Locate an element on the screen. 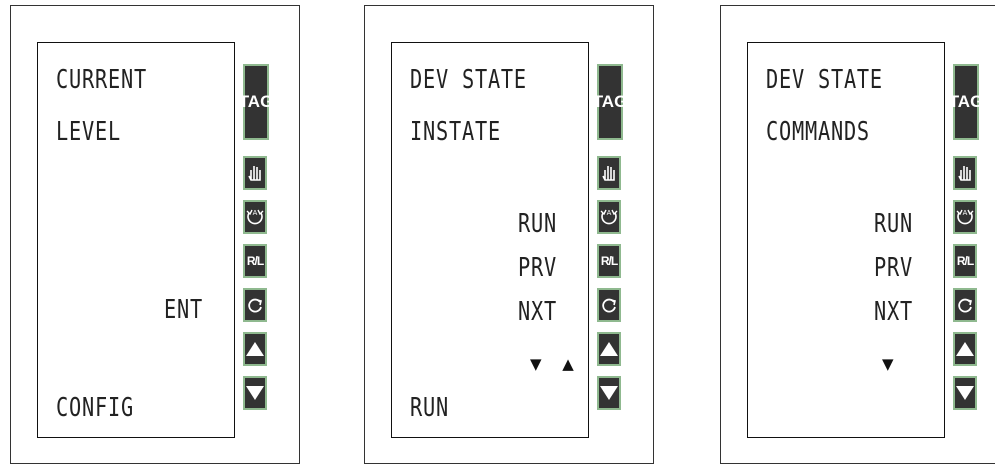 The width and height of the screenshot is (995, 466). soft-key-label-ent: ENT is located at coordinates (183, 310).